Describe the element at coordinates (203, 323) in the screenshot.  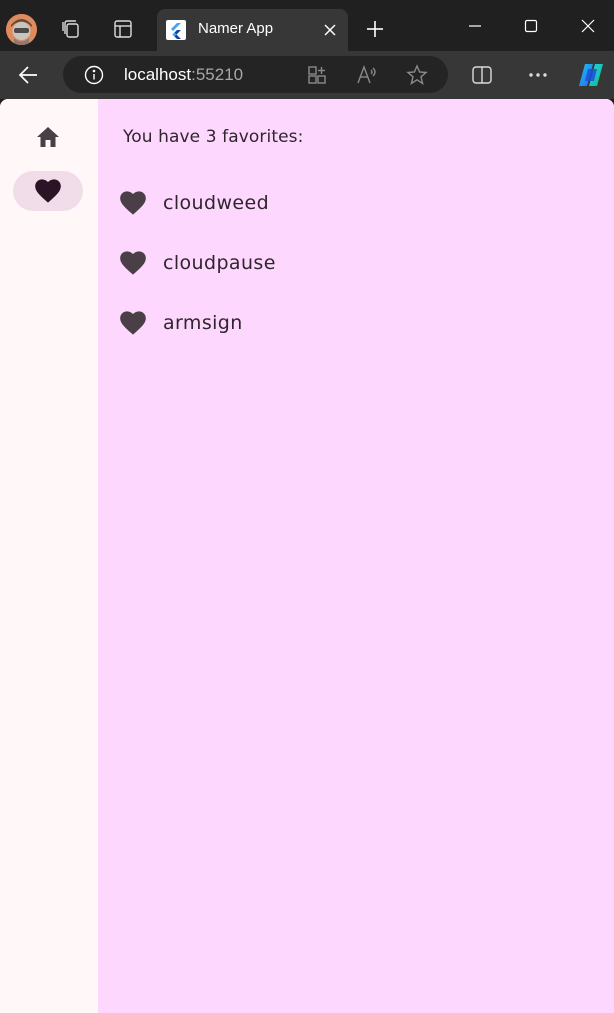
I see `favorite-word: armsign` at that location.